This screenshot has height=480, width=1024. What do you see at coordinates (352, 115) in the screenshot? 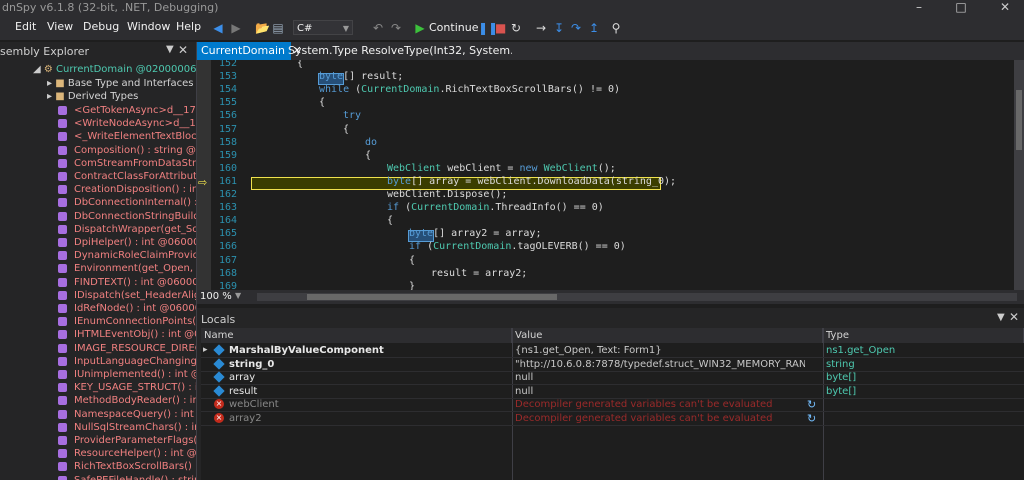
I see `code-line: try` at bounding box center [352, 115].